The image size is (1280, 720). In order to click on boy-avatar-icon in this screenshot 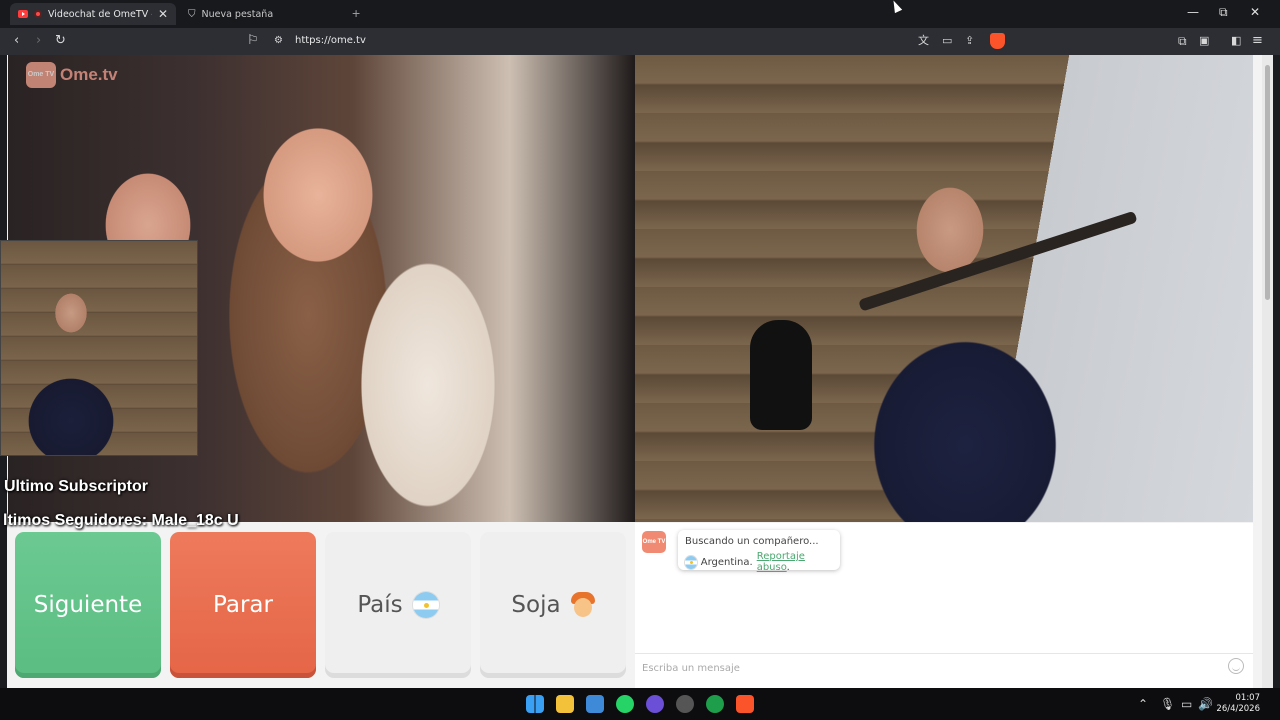, I will do `click(582, 605)`.